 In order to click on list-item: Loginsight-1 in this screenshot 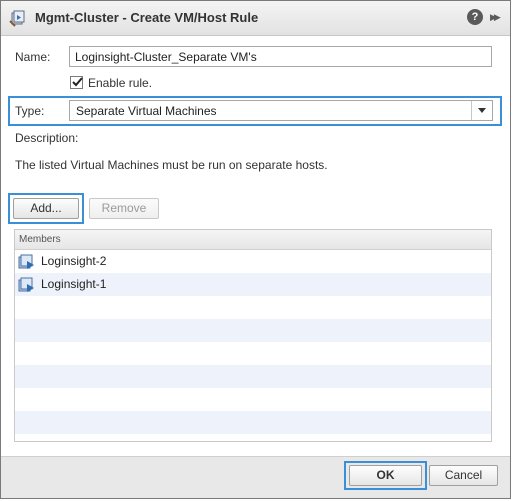, I will do `click(253, 284)`.